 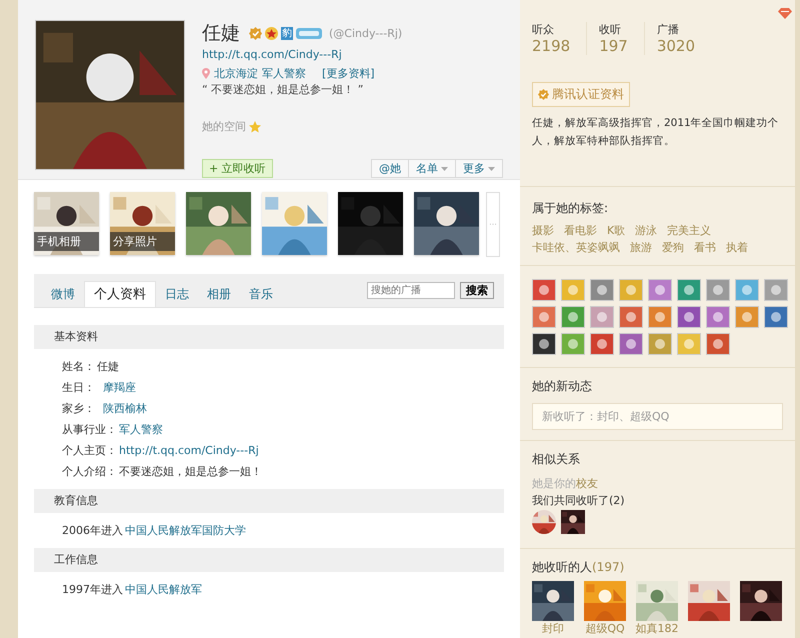 What do you see at coordinates (576, 247) in the screenshot?
I see `tag-link: 卡哇依、英姿飒飒` at bounding box center [576, 247].